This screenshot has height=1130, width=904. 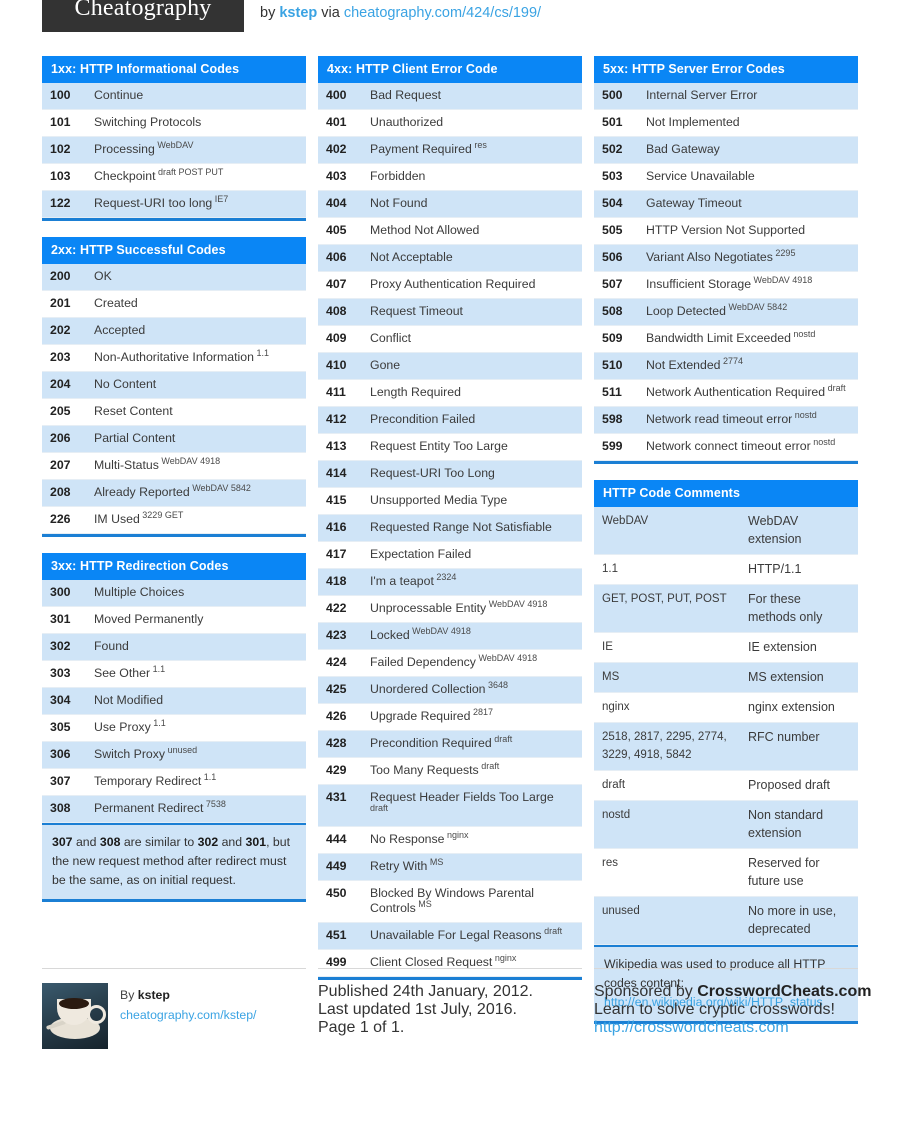 What do you see at coordinates (479, 144) in the screenshot?
I see `status-annotation: res` at bounding box center [479, 144].